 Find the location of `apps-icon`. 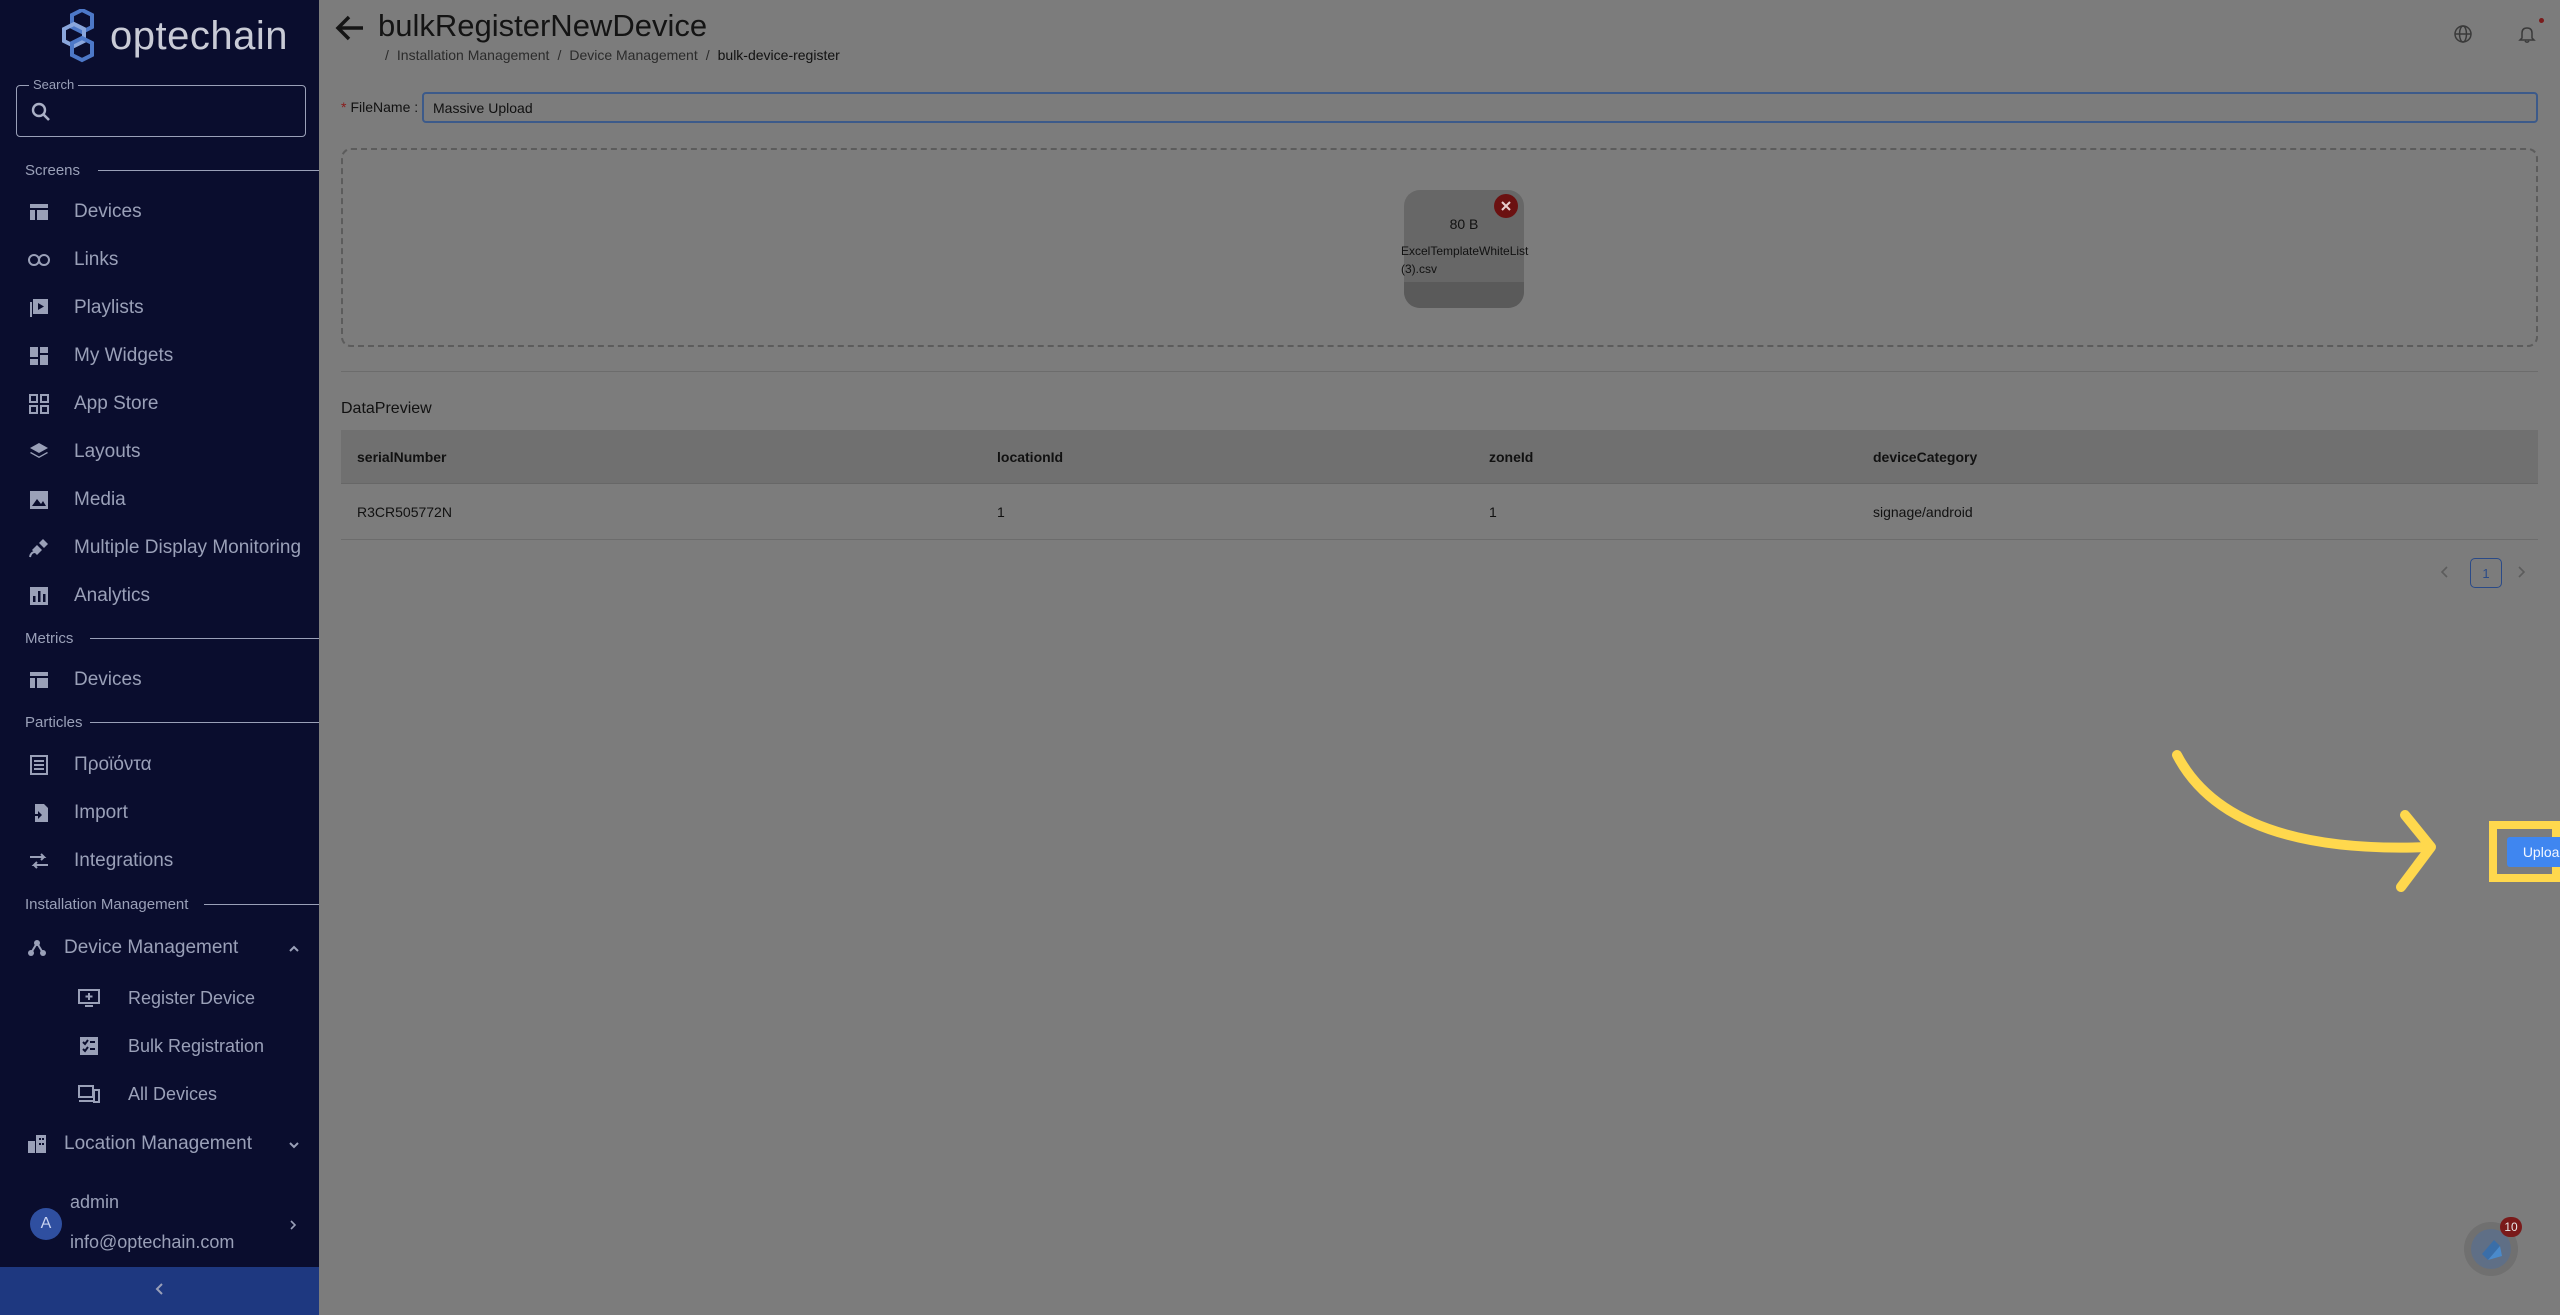

apps-icon is located at coordinates (39, 404).